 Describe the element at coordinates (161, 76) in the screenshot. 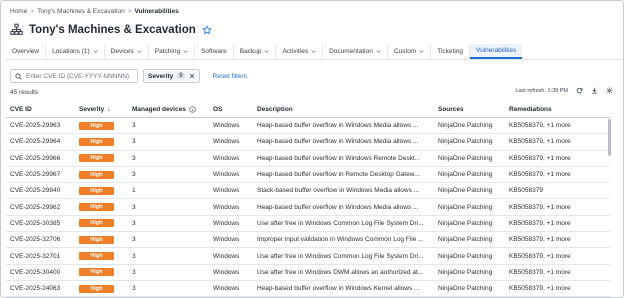

I see `chip-label: Severity` at that location.